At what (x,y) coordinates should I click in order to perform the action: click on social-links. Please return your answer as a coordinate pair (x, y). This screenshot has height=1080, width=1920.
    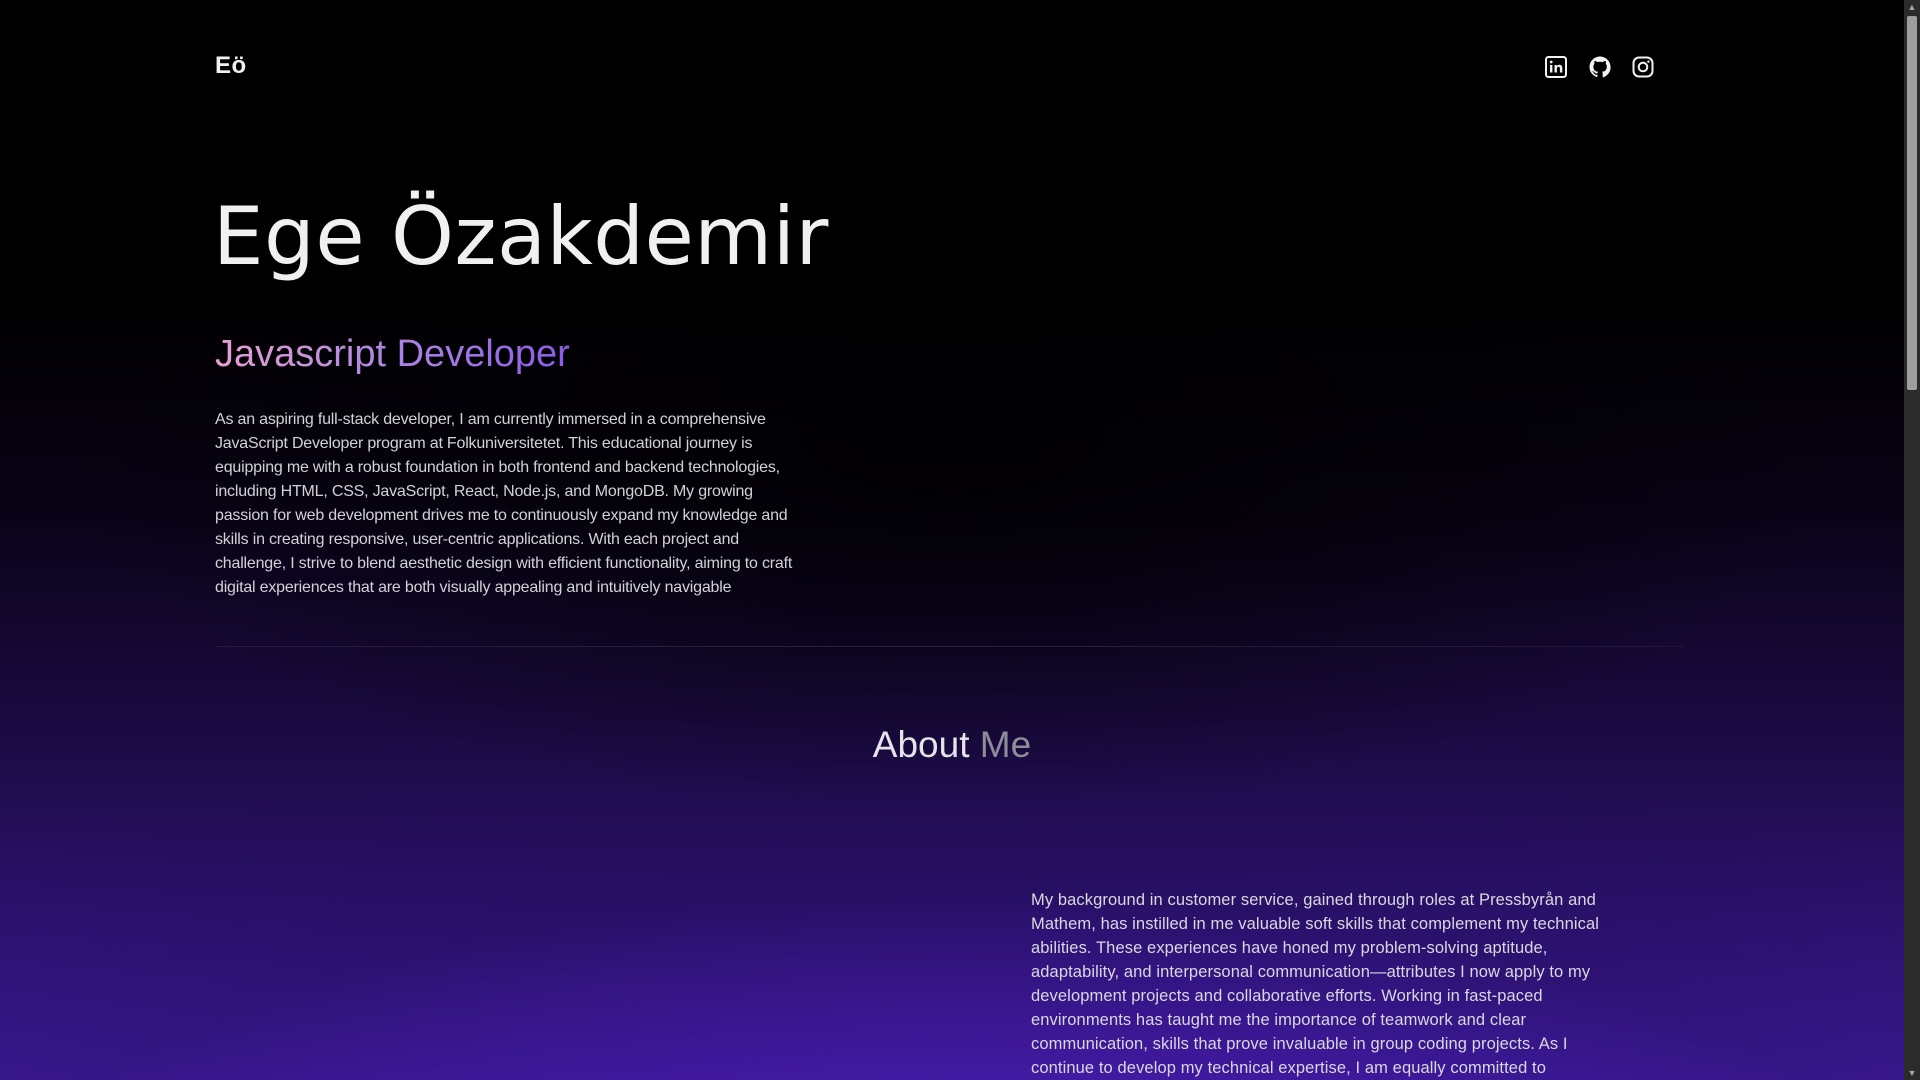
    Looking at the image, I should click on (1592, 68).